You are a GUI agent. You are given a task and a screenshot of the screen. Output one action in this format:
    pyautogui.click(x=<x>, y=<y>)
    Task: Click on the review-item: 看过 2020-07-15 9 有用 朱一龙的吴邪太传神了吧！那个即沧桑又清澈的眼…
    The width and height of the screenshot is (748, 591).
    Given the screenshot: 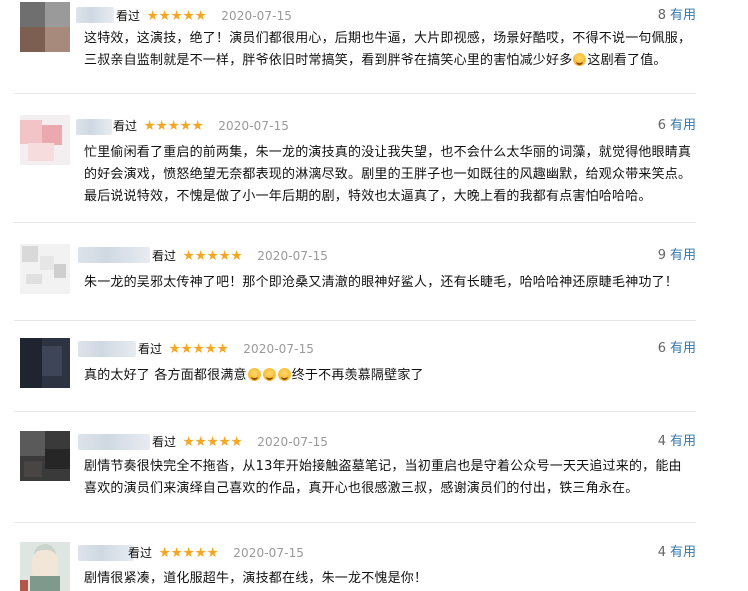 What is the action you would take?
    pyautogui.click(x=374, y=276)
    